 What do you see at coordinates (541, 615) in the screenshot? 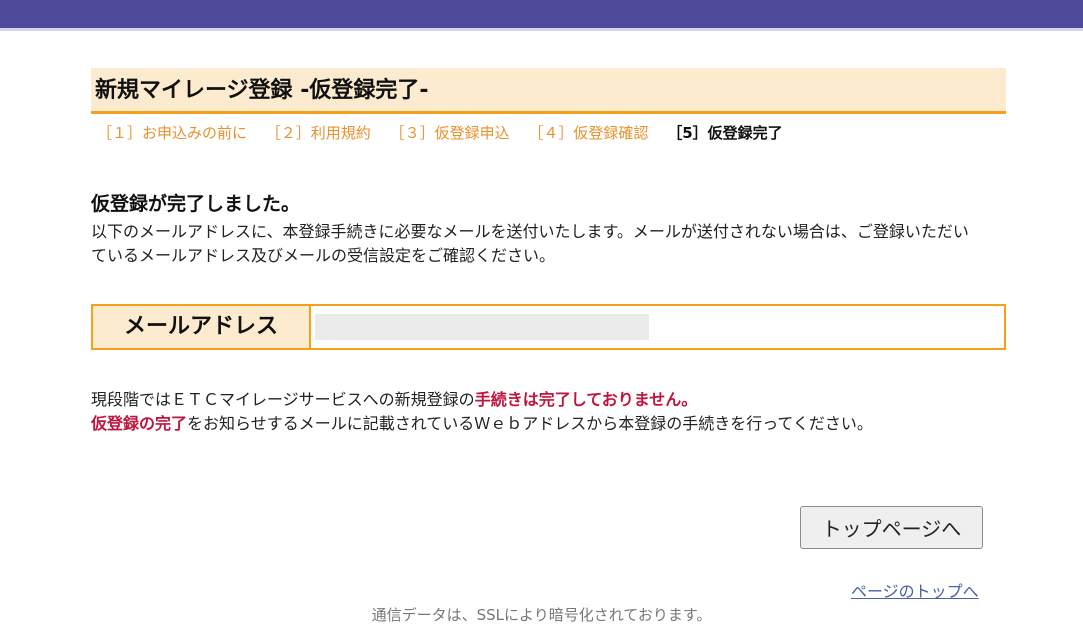
I see `ssl-note: 通信データは、SSLにより暗号化されております。` at bounding box center [541, 615].